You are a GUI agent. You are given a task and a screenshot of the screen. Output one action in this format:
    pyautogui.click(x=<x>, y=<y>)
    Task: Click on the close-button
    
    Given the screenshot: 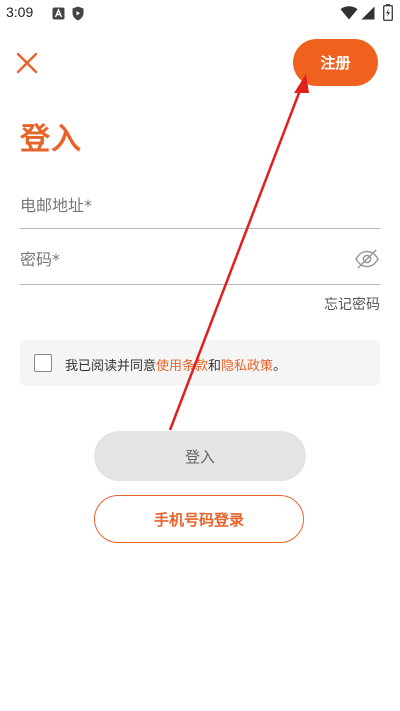 What is the action you would take?
    pyautogui.click(x=27, y=63)
    